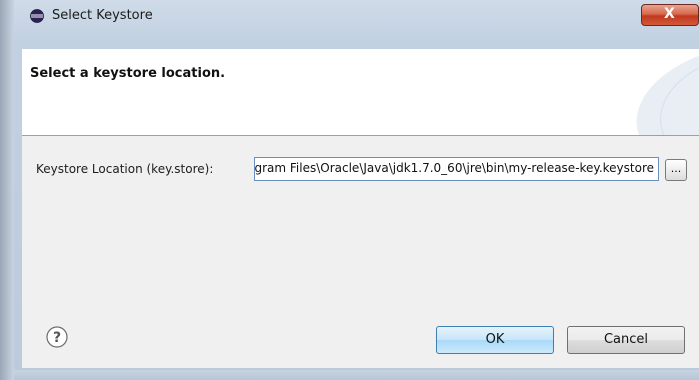  What do you see at coordinates (356, 375) in the screenshot?
I see `window-bottom-border` at bounding box center [356, 375].